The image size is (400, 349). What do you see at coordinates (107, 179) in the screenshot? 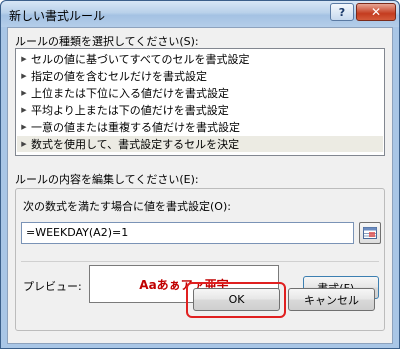
I see `rule-edit-label: ルールの内容を編集してください(E):` at bounding box center [107, 179].